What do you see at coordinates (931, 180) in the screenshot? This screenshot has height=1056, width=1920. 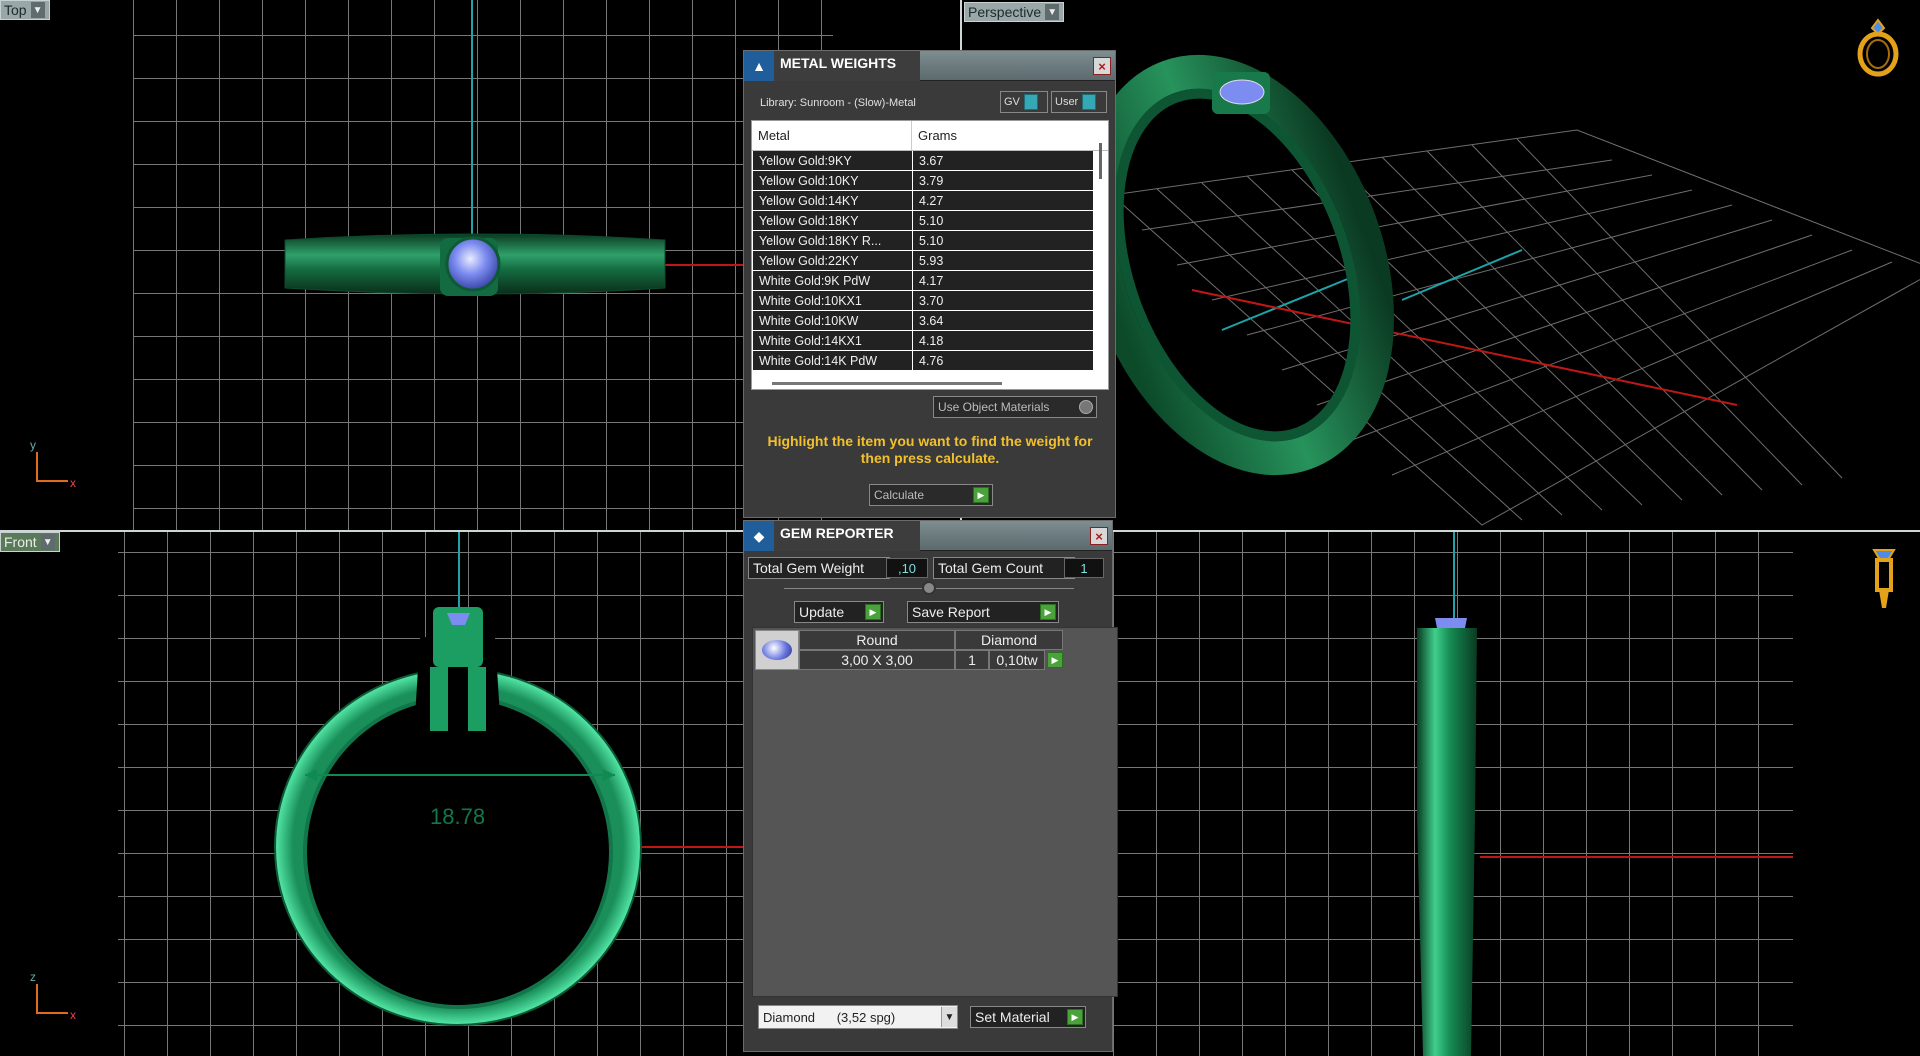 I see `grams-cell: 3.79` at bounding box center [931, 180].